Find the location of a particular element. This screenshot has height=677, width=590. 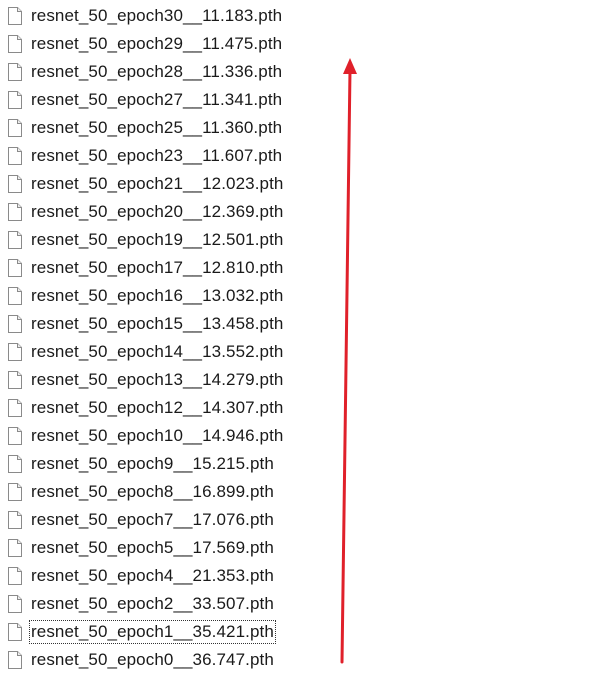

file-name: resnet_50_epoch16__13.032.pth is located at coordinates (157, 295).